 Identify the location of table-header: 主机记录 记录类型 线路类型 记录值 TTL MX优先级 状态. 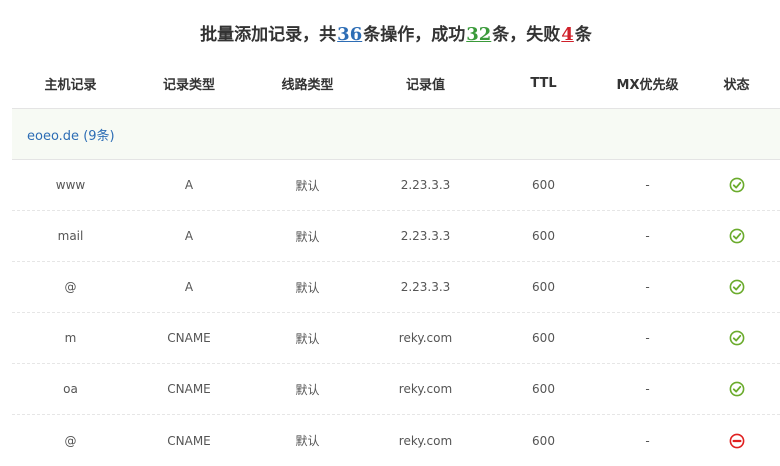
(396, 83).